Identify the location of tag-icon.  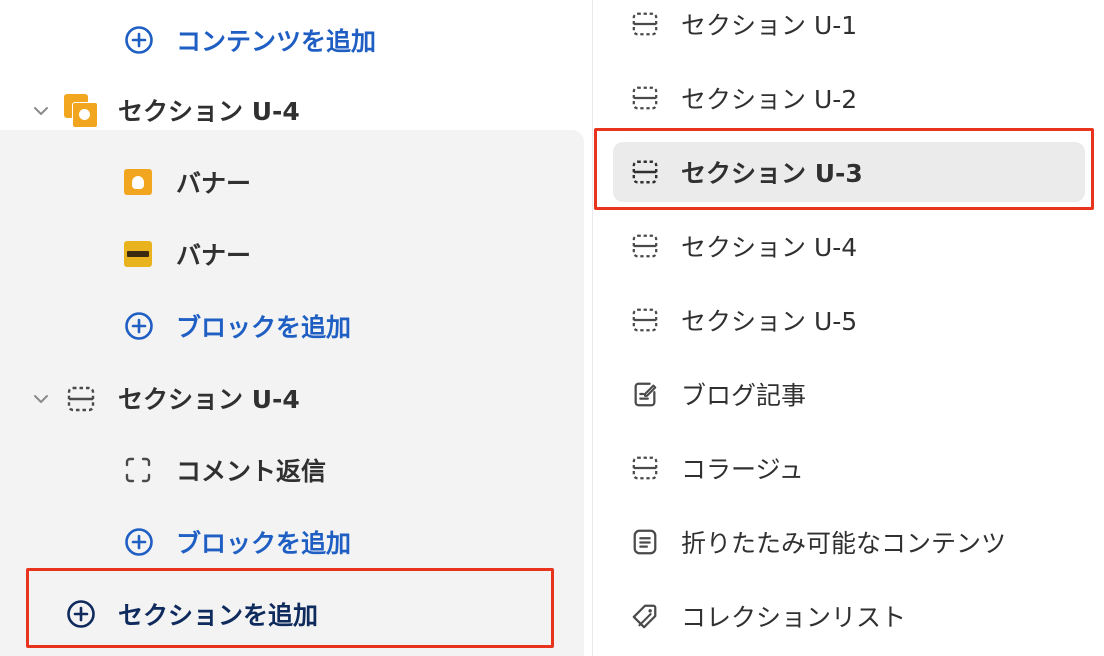
(644, 616).